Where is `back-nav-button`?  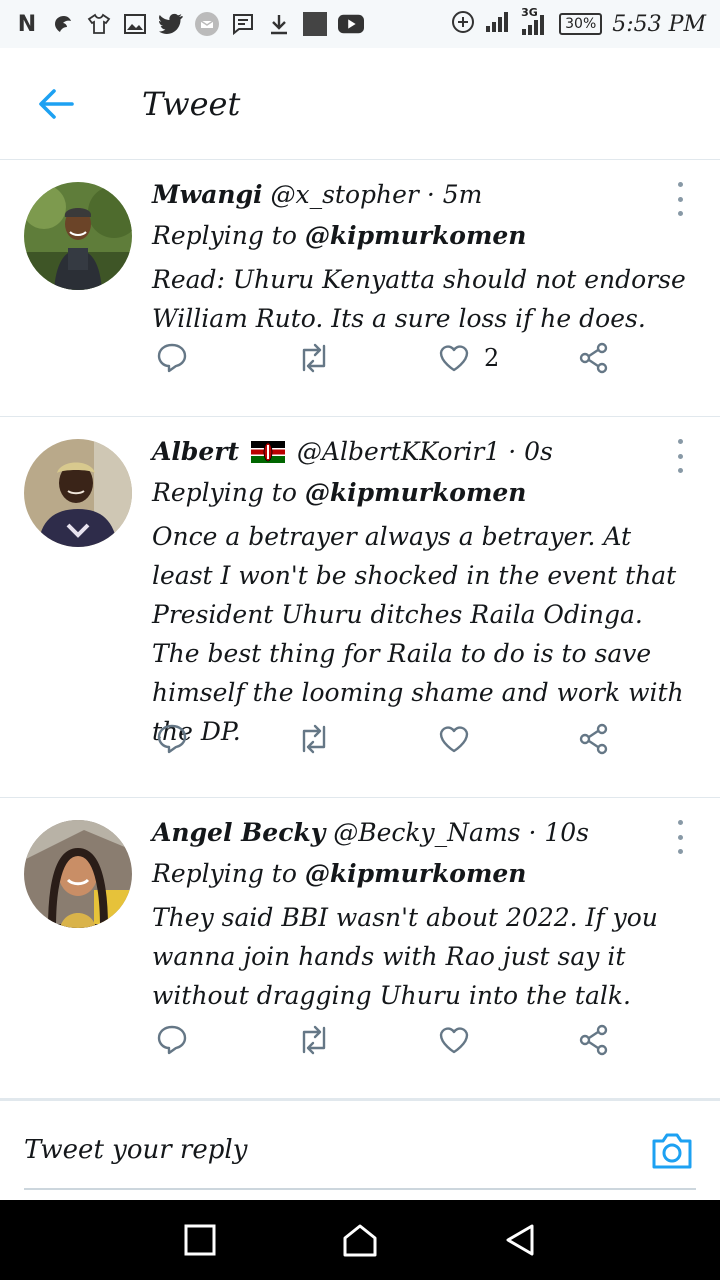 back-nav-button is located at coordinates (520, 1240).